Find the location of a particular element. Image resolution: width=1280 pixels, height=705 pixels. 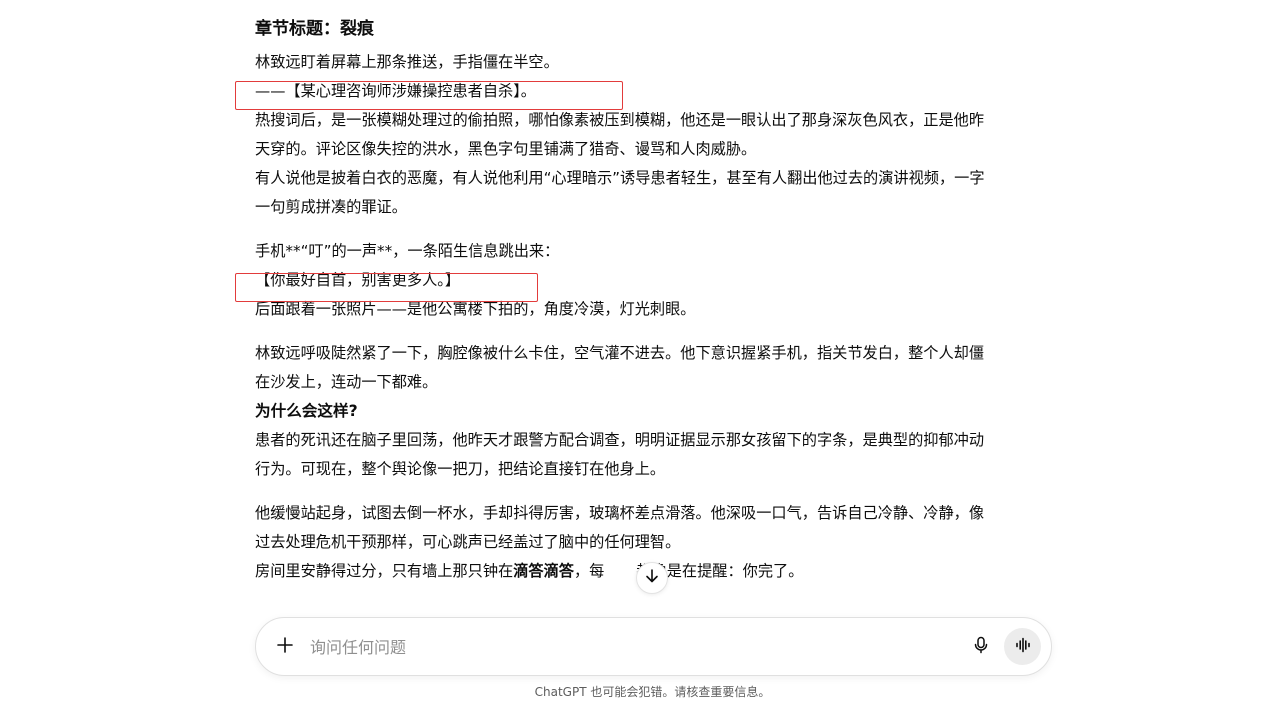

add-attachment-button is located at coordinates (285, 647).